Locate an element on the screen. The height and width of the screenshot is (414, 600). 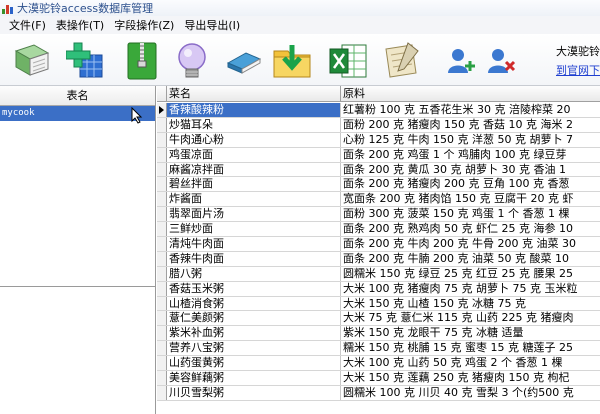
cell-dish: 山楂消食粥 is located at coordinates (254, 303).